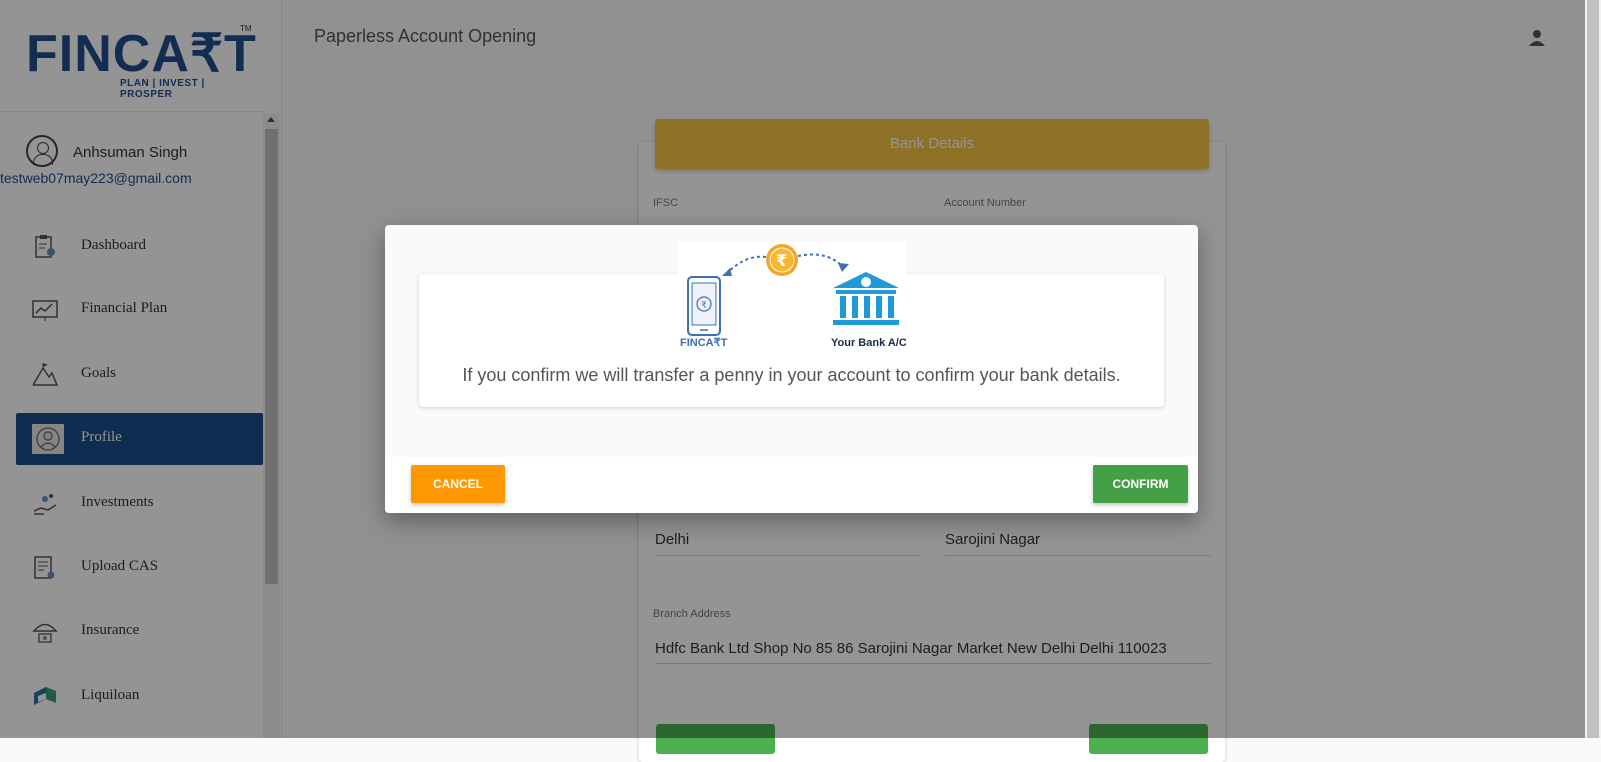 The height and width of the screenshot is (762, 1601). What do you see at coordinates (704, 343) in the screenshot?
I see `illustration-left-caption: FINCA₹T` at bounding box center [704, 343].